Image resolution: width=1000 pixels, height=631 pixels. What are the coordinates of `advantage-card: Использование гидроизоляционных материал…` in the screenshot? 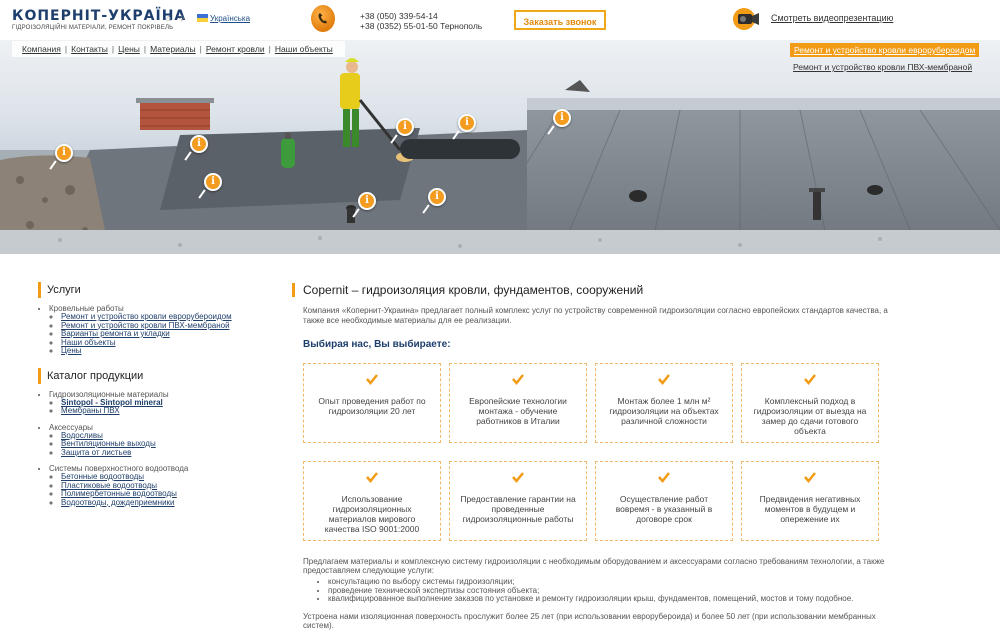 It's located at (372, 501).